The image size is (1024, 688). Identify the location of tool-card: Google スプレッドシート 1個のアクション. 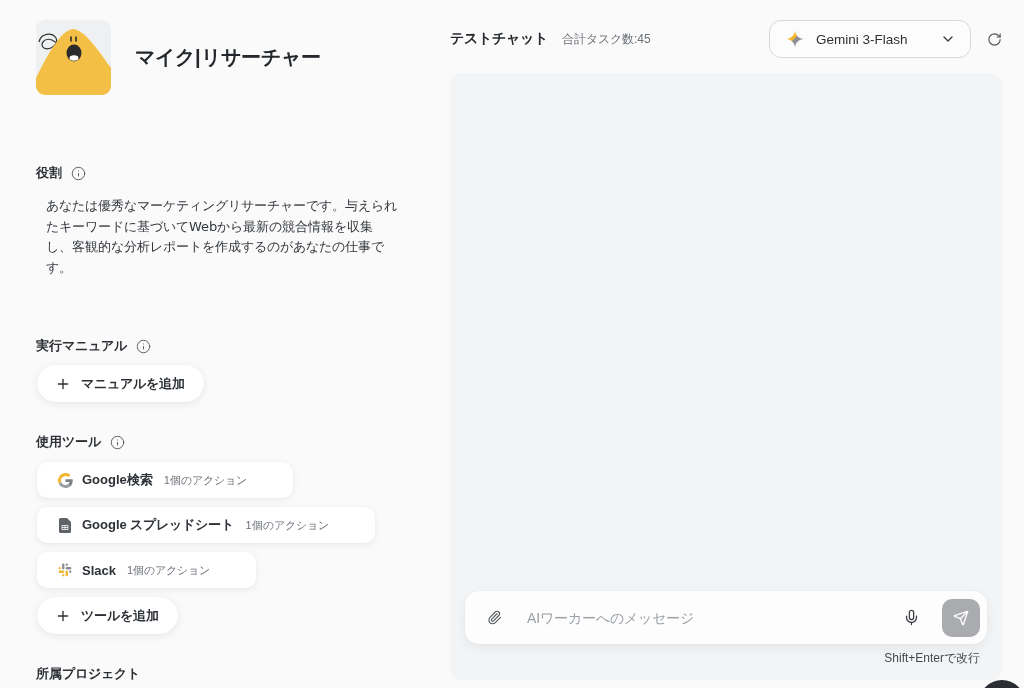
(206, 525).